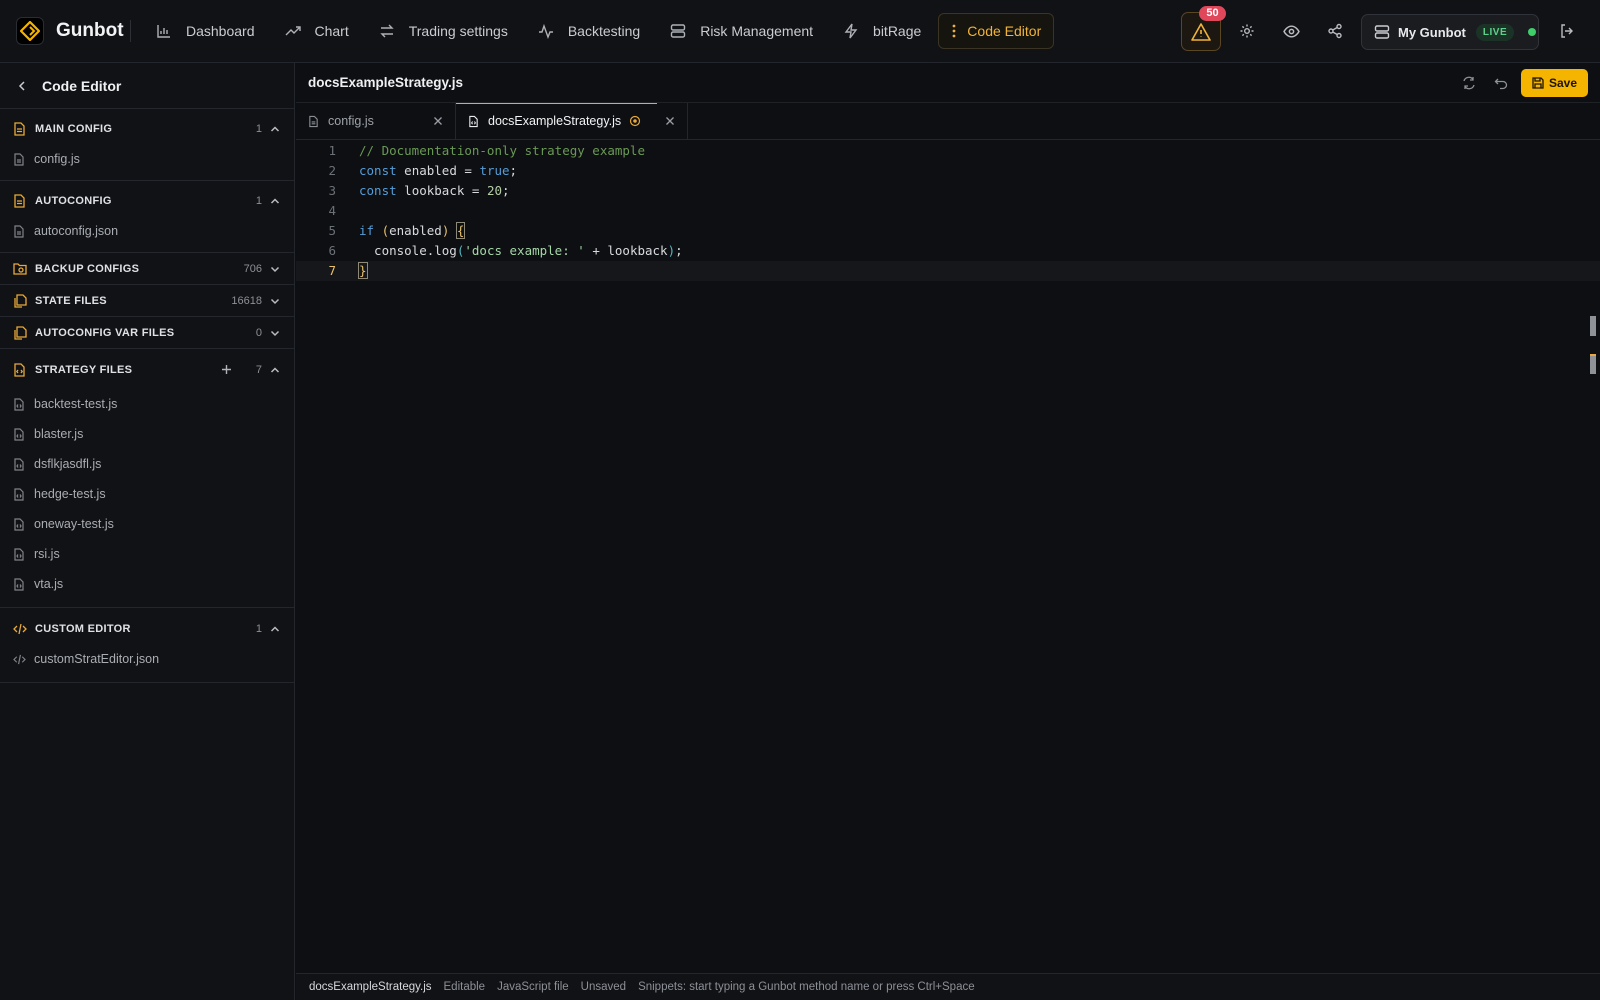 The image size is (1600, 1000). I want to click on nav-backtesting: Backtesting, so click(589, 31).